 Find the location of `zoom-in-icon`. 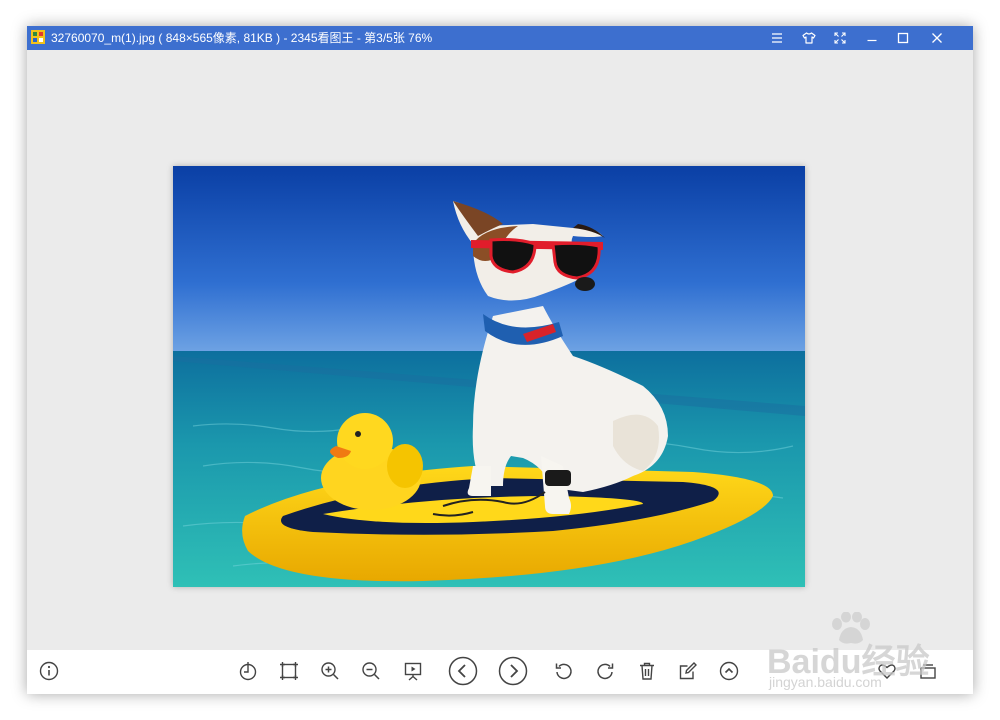

zoom-in-icon is located at coordinates (330, 671).